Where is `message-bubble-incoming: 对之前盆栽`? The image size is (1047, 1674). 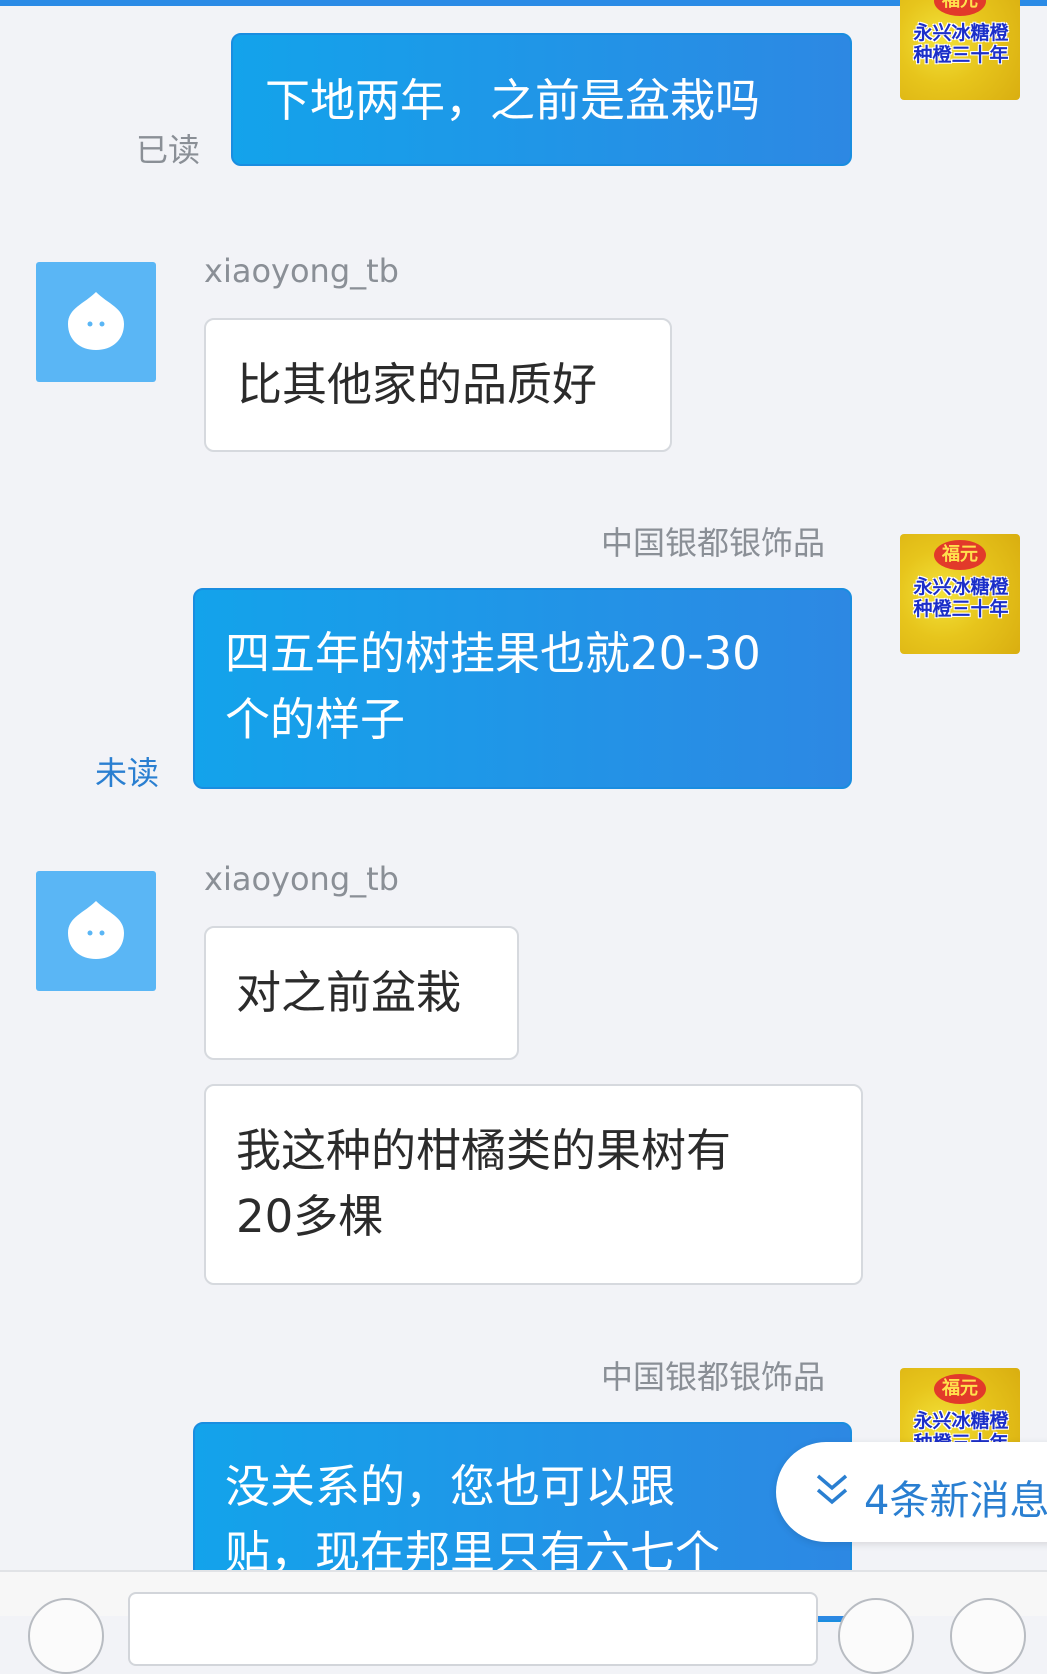 message-bubble-incoming: 对之前盆栽 is located at coordinates (361, 993).